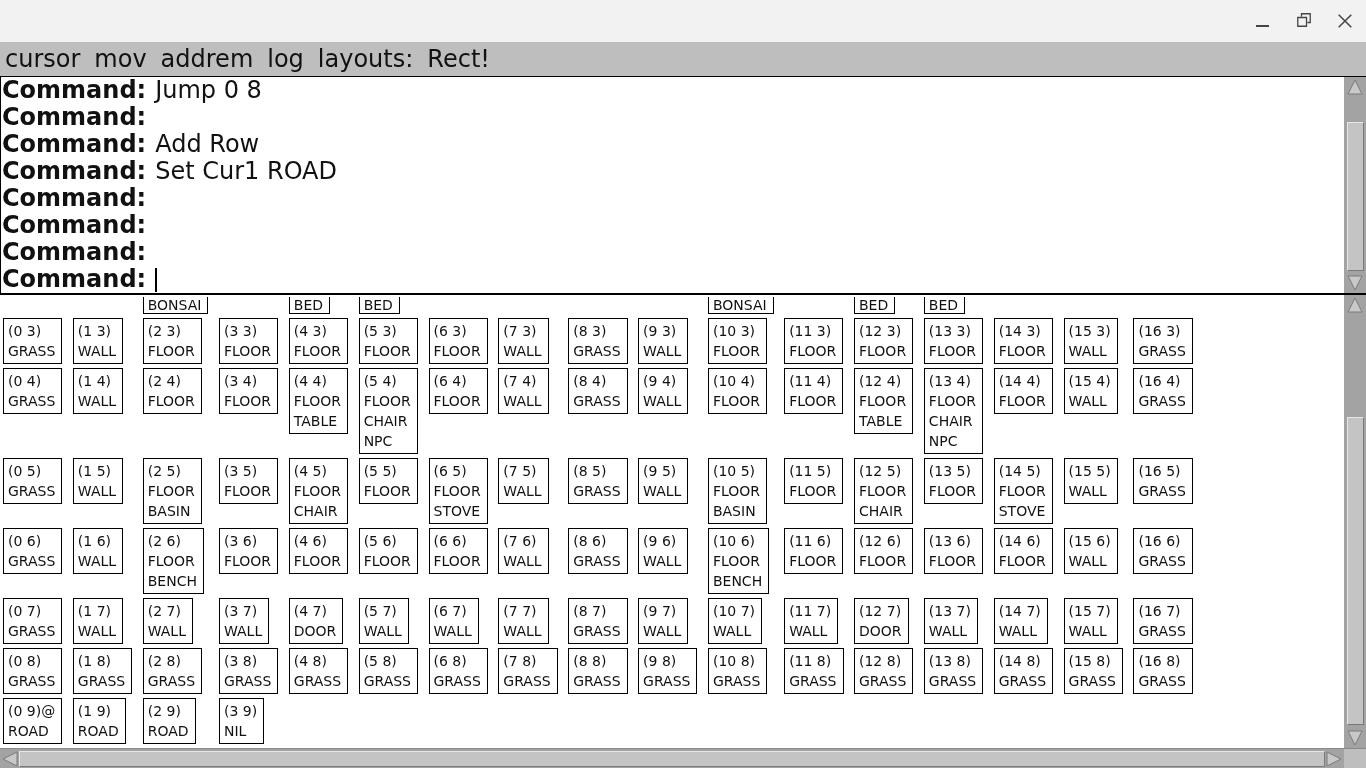 The image size is (1366, 768). I want to click on terrain-label: DOOR, so click(315, 631).